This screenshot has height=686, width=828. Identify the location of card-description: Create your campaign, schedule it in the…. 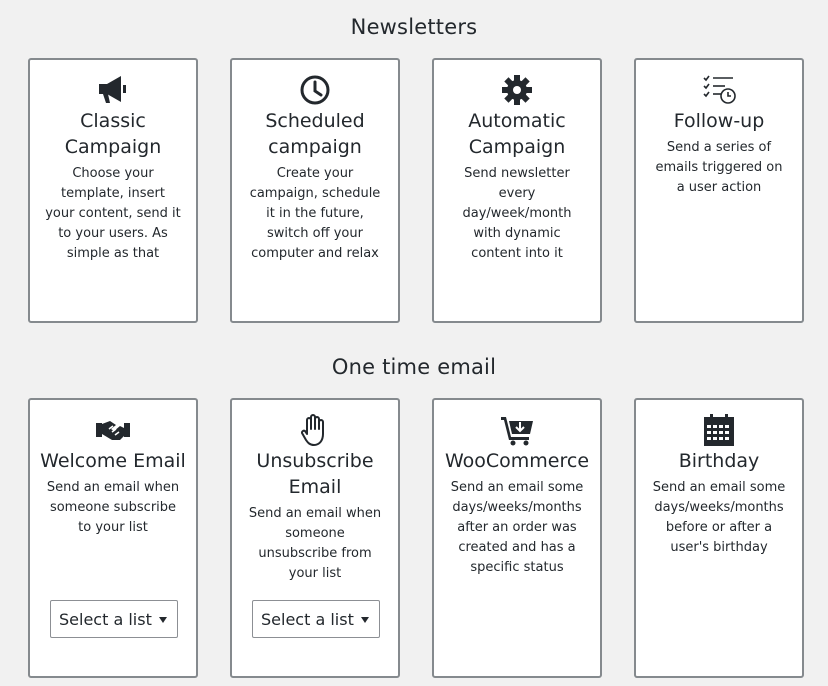
(315, 213).